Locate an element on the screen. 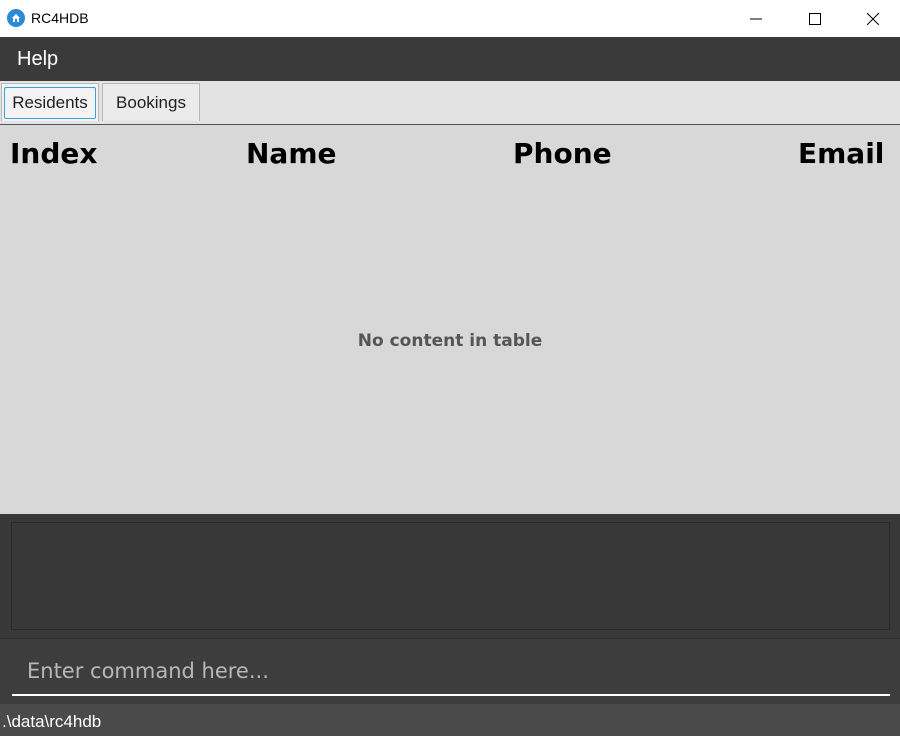  minimize-button is located at coordinates (756, 18).